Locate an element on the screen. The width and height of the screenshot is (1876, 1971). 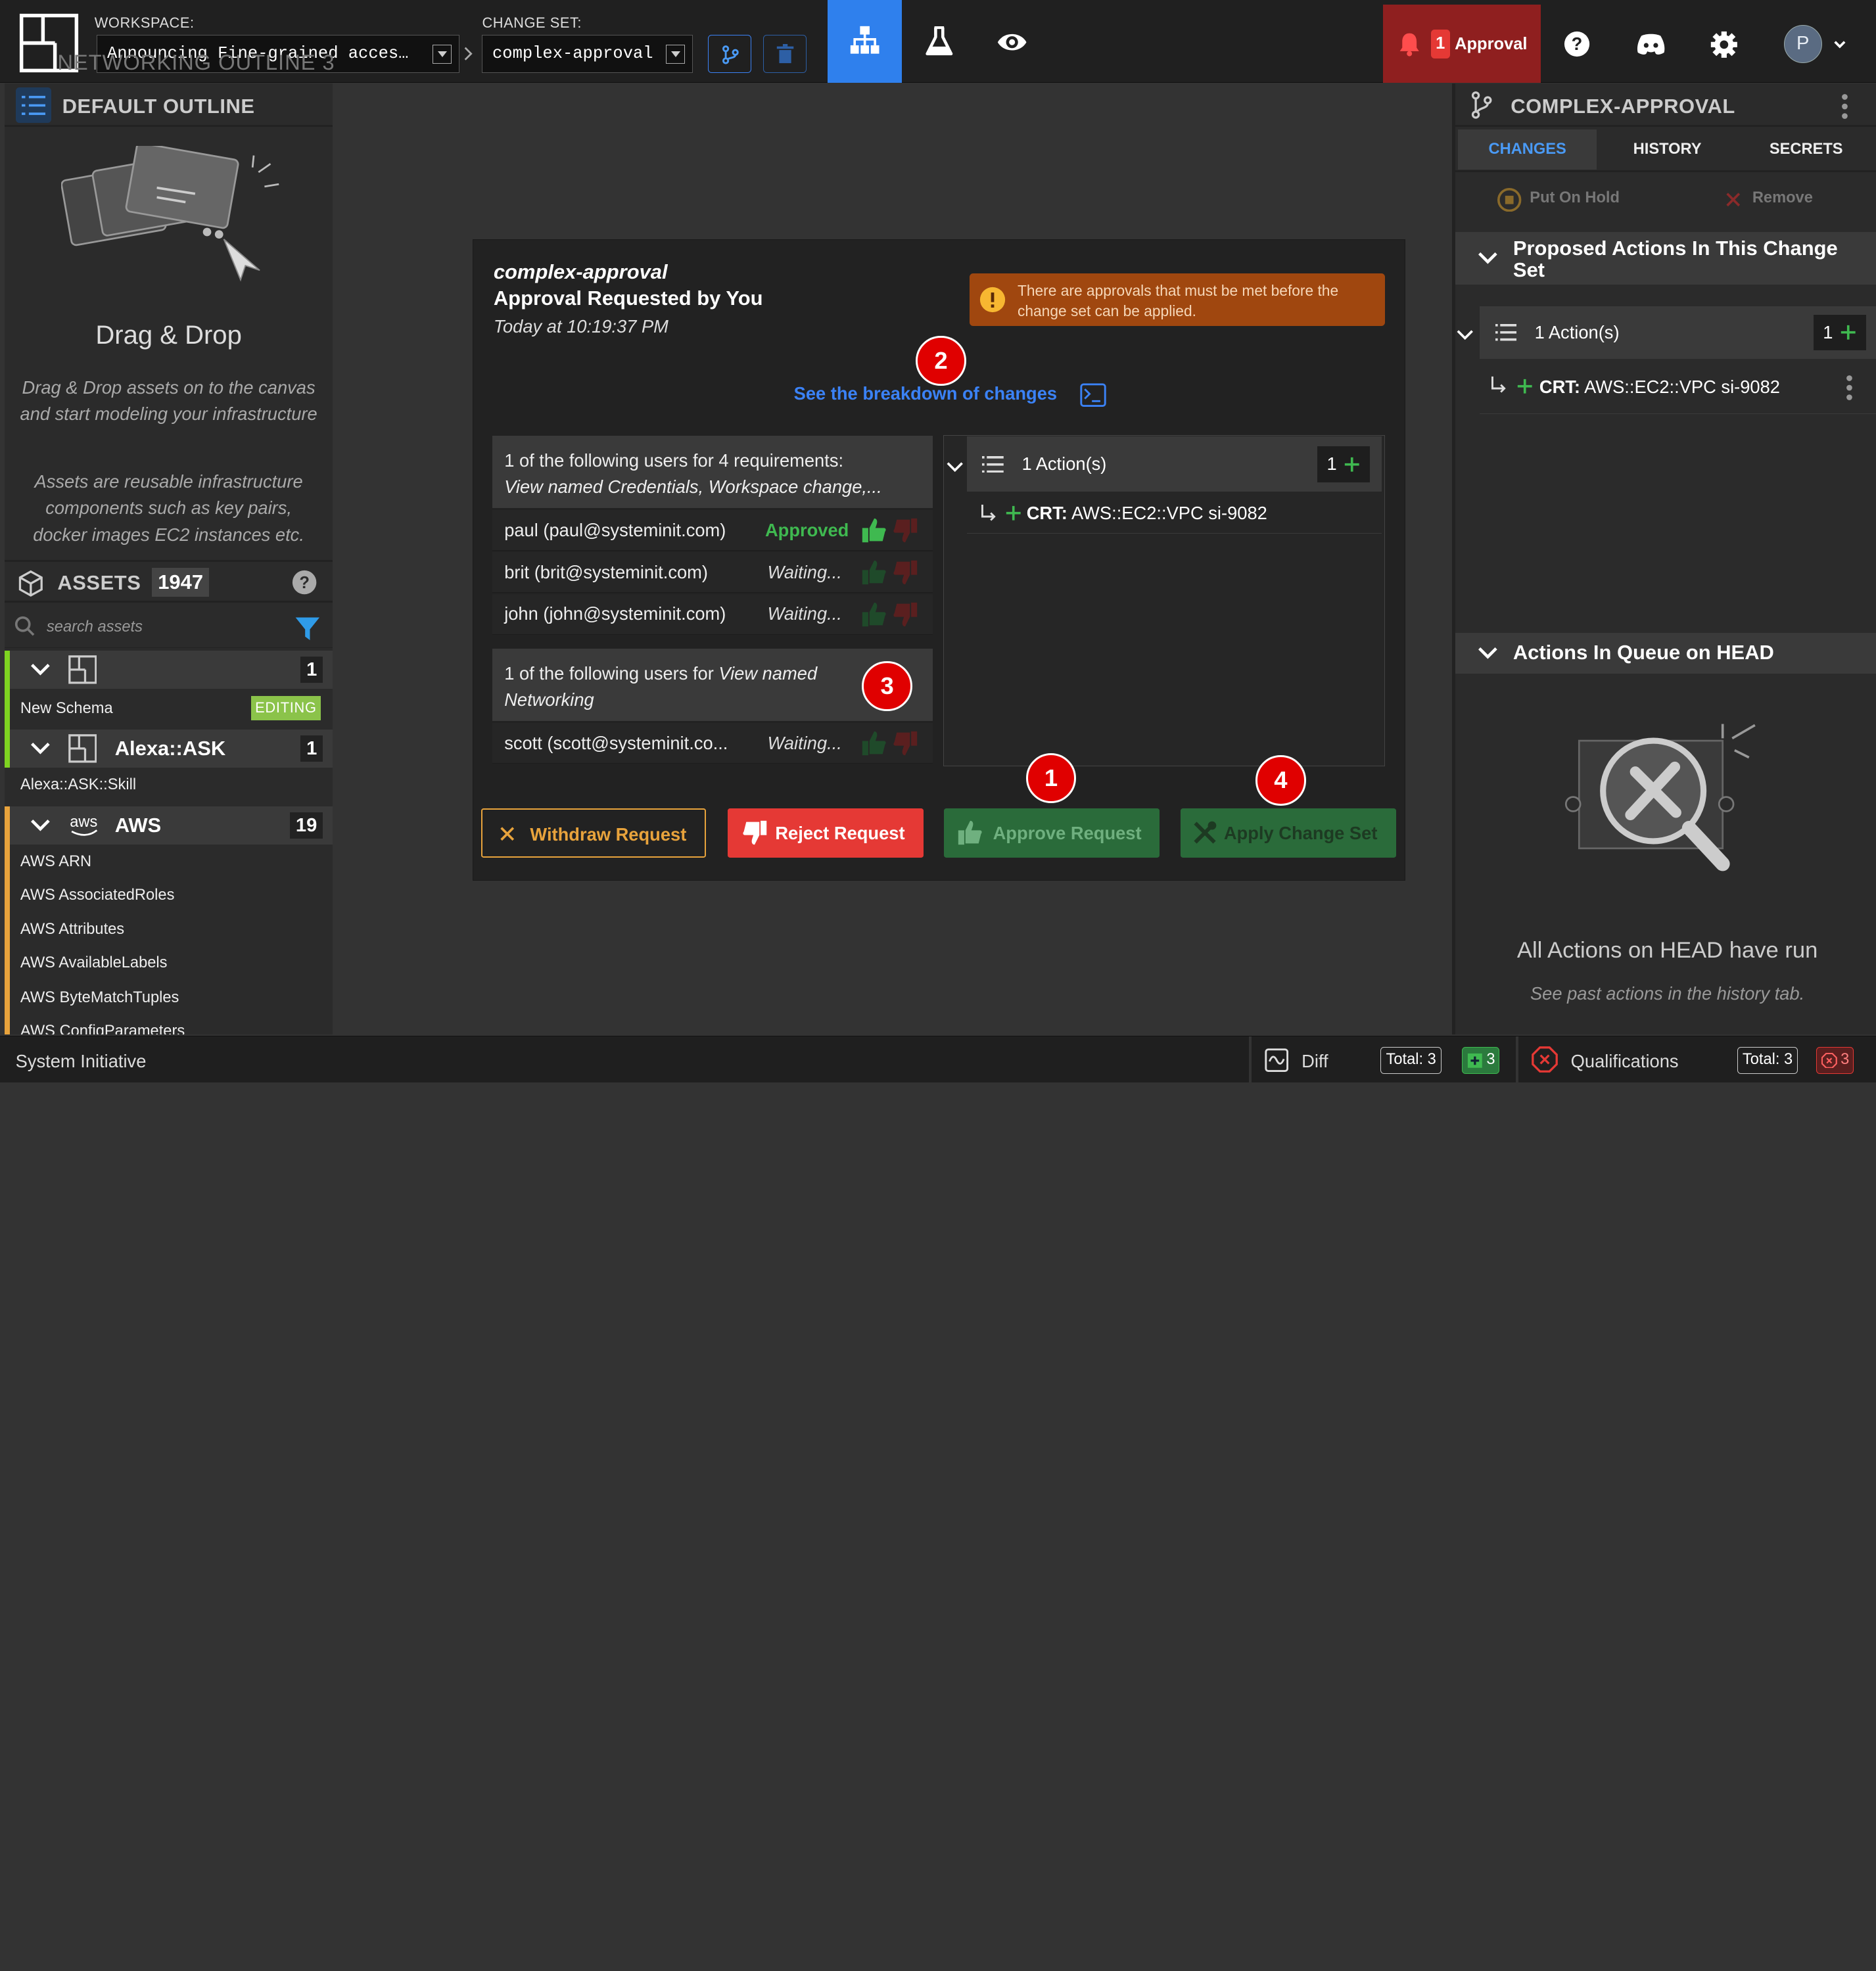
app-name: System Initiative is located at coordinates (81, 1060).